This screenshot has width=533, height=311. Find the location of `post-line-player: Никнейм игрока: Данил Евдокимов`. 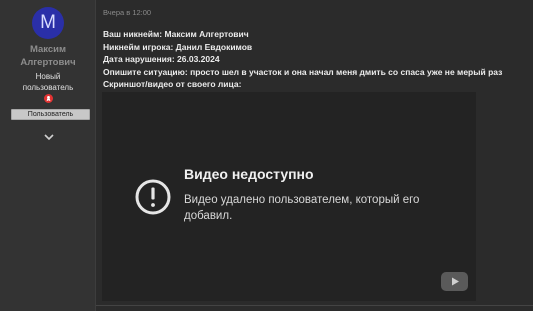

post-line-player: Никнейм игрока: Данил Евдокимов is located at coordinates (178, 46).